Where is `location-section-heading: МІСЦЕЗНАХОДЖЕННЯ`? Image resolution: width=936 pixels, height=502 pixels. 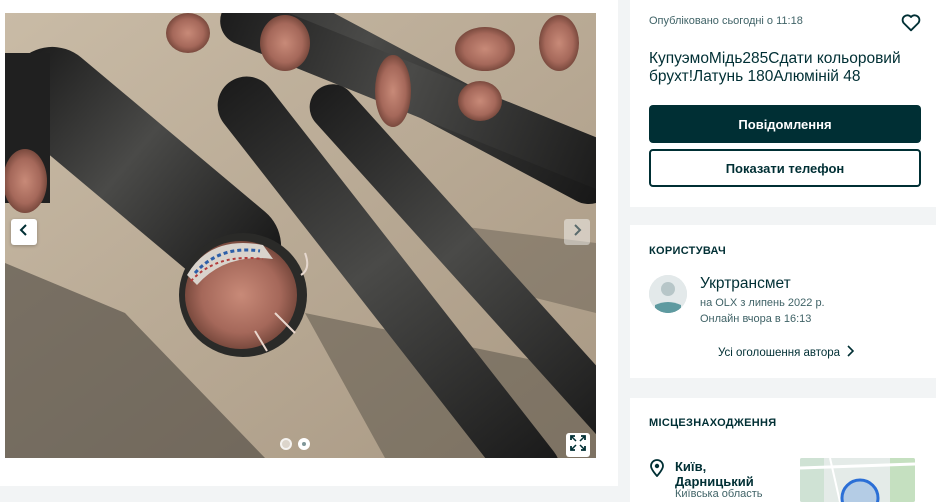
location-section-heading: МІСЦЕЗНАХОДЖЕННЯ is located at coordinates (713, 423).